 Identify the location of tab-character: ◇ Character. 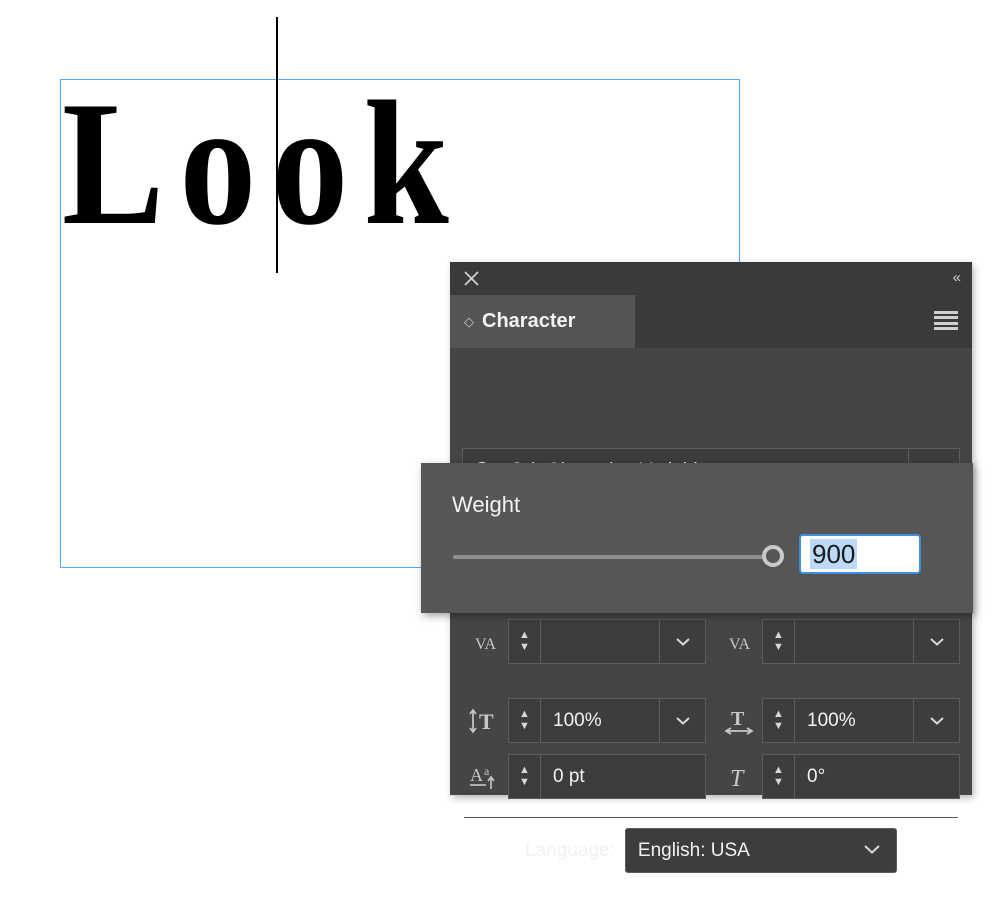
(542, 321).